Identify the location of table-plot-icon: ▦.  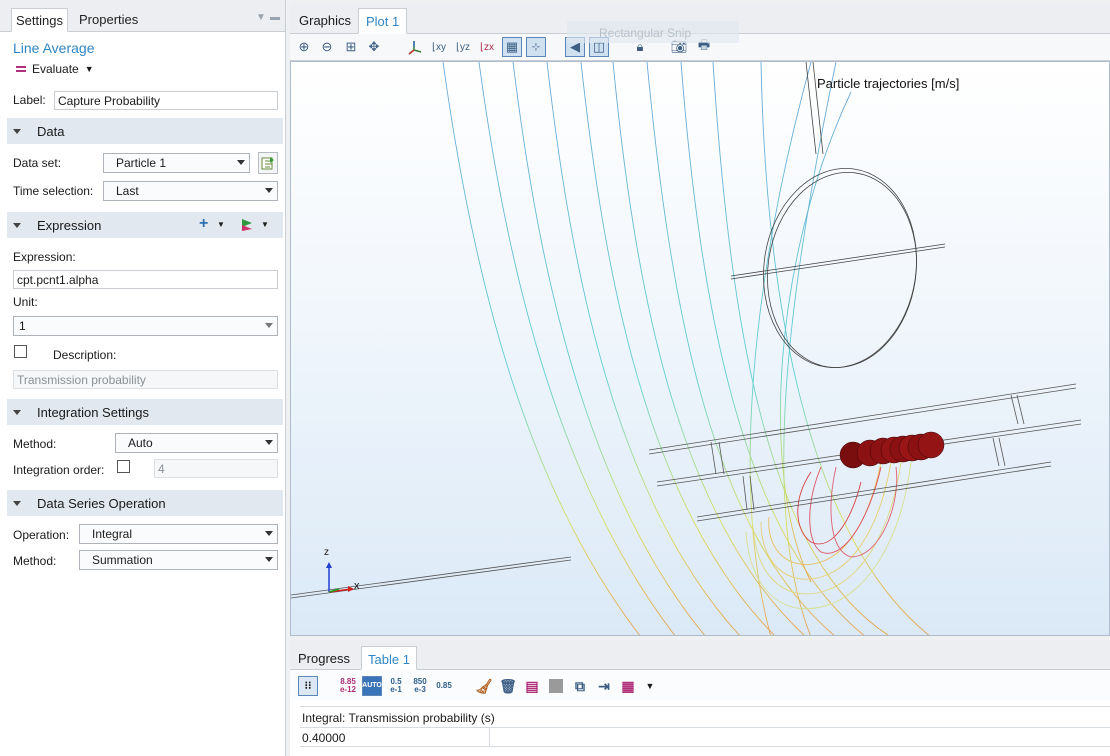
(628, 686).